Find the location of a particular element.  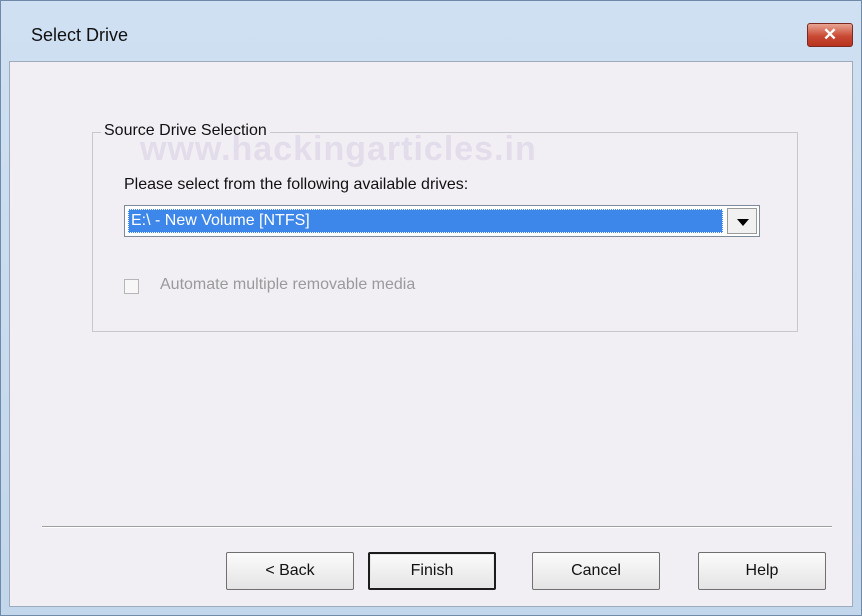

cancel-button: Cancel is located at coordinates (596, 571).